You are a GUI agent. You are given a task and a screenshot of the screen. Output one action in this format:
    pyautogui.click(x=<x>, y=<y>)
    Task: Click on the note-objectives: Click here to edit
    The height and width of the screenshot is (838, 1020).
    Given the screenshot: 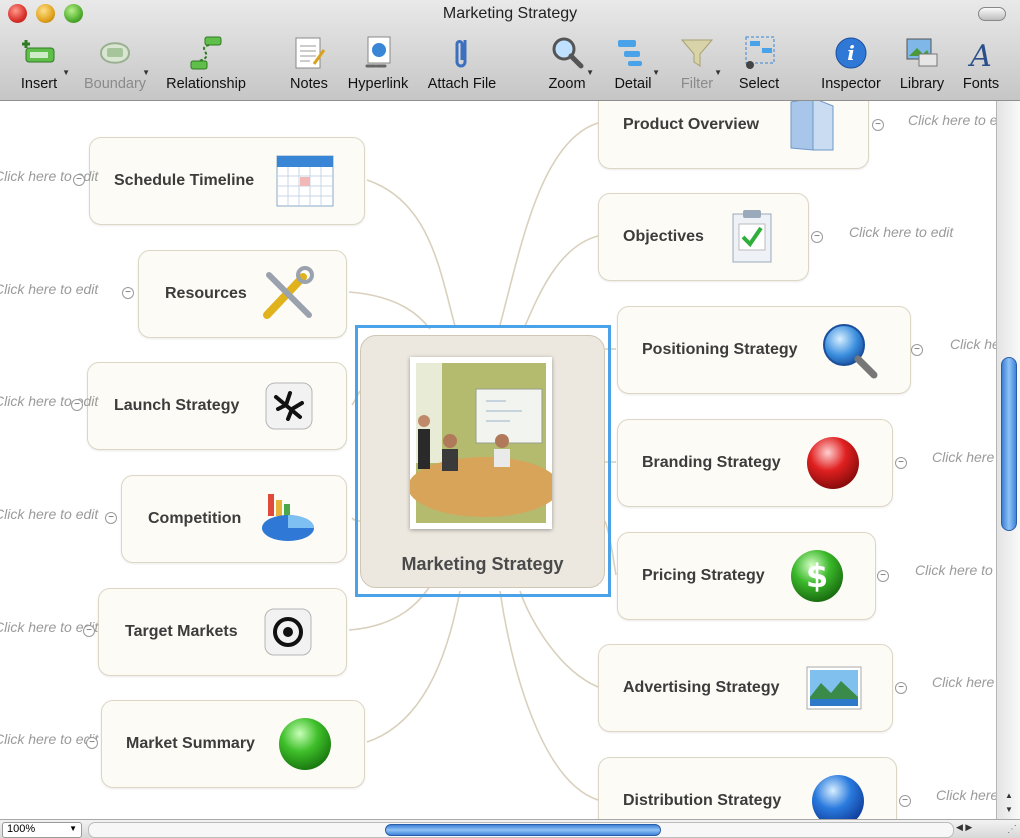 What is the action you would take?
    pyautogui.click(x=901, y=232)
    